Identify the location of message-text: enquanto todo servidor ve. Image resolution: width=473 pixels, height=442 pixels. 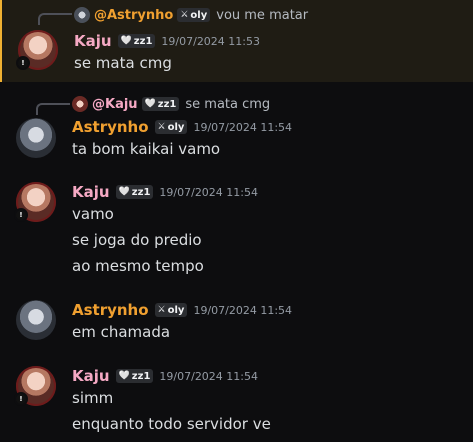
(171, 424).